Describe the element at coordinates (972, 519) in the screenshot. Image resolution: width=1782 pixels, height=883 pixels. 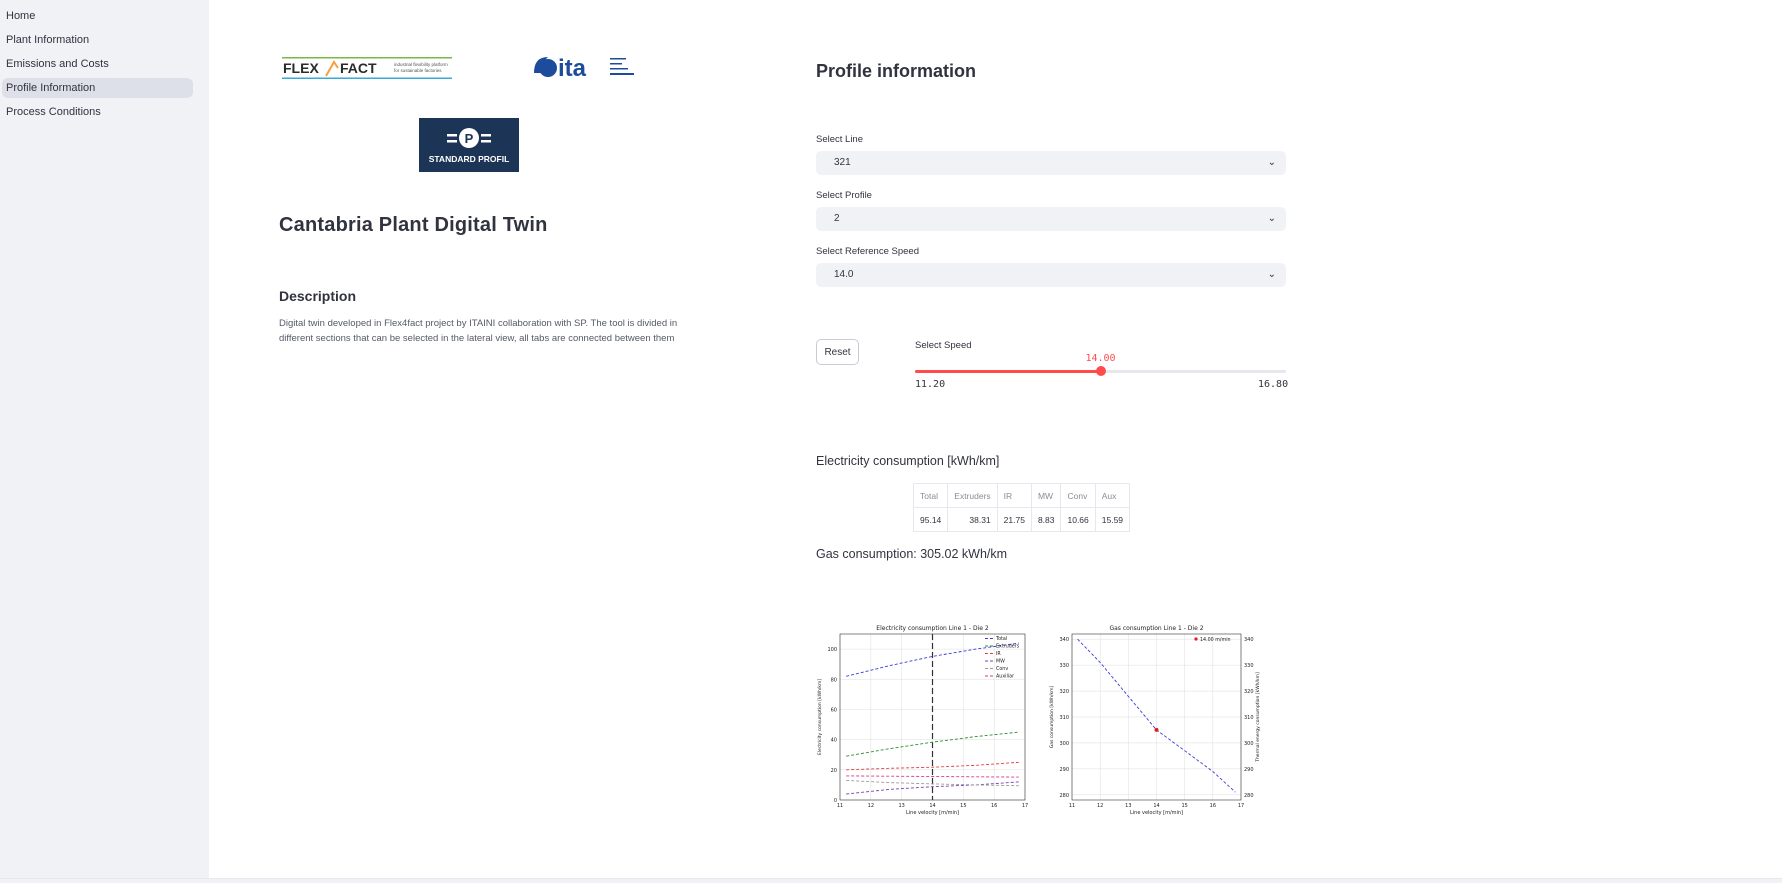
I see `table-cell: 38.31` at that location.